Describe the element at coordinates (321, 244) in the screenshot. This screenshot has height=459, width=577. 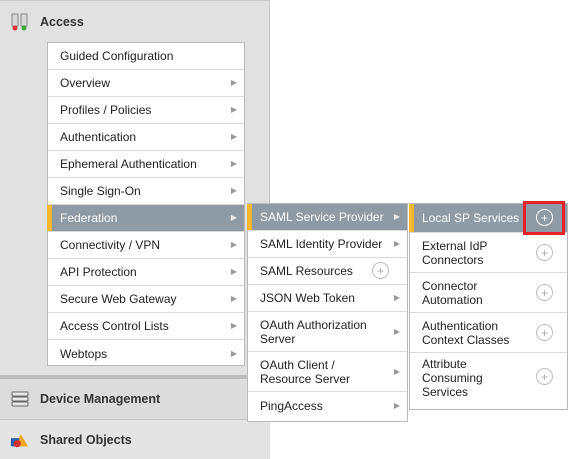
I see `menu-item-label: SAML Identity Provider` at that location.